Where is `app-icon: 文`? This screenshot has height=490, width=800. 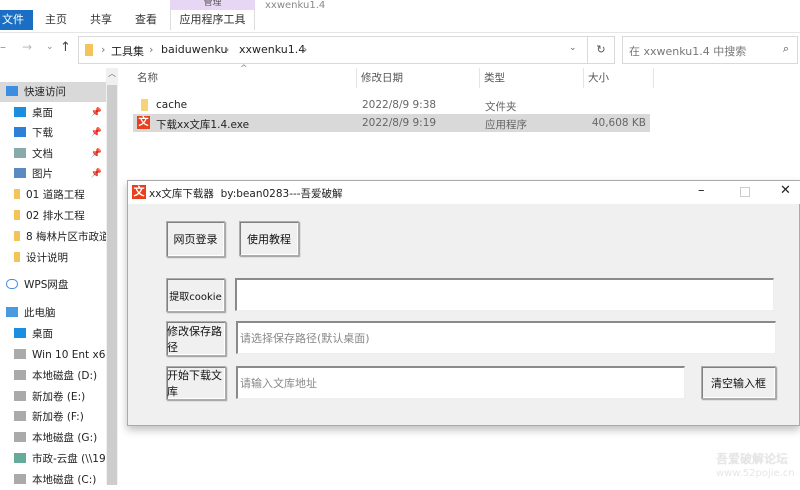 app-icon: 文 is located at coordinates (139, 192).